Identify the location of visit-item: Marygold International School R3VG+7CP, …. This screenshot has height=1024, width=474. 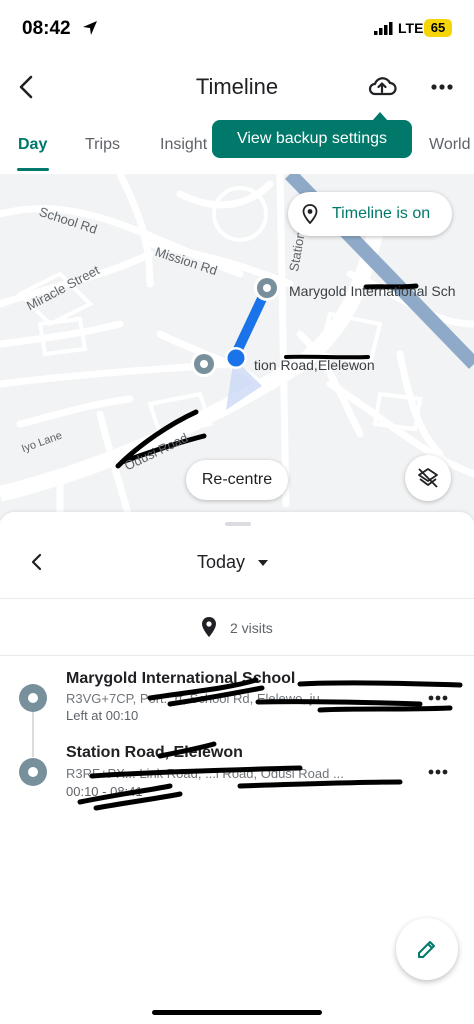
(237, 702).